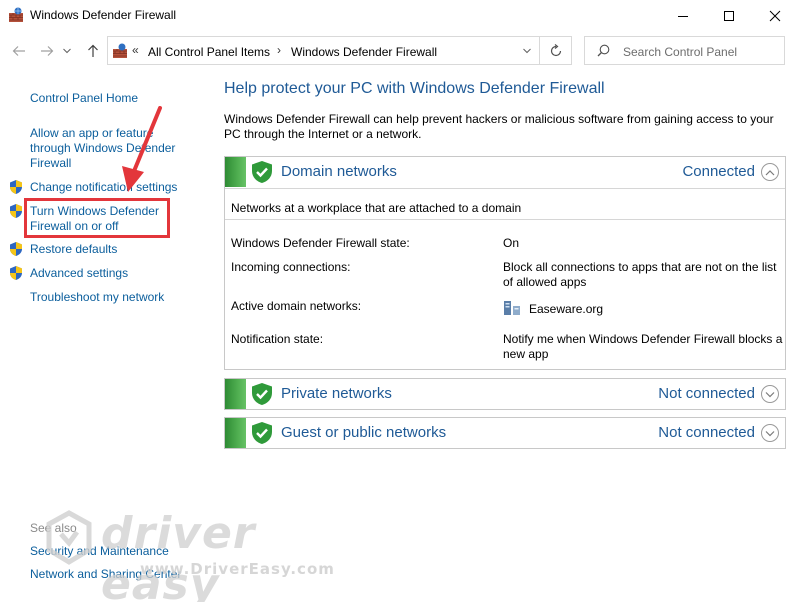  What do you see at coordinates (603, 50) in the screenshot?
I see `search-icon` at bounding box center [603, 50].